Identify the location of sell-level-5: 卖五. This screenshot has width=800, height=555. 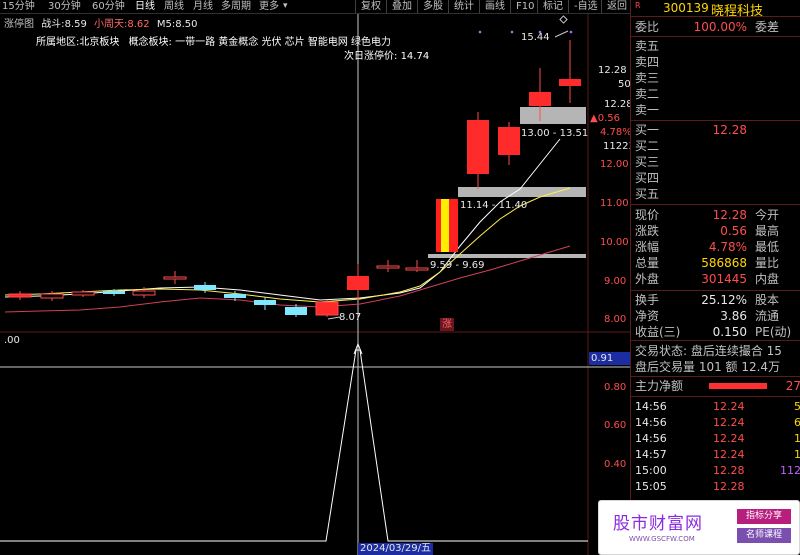
(715, 46).